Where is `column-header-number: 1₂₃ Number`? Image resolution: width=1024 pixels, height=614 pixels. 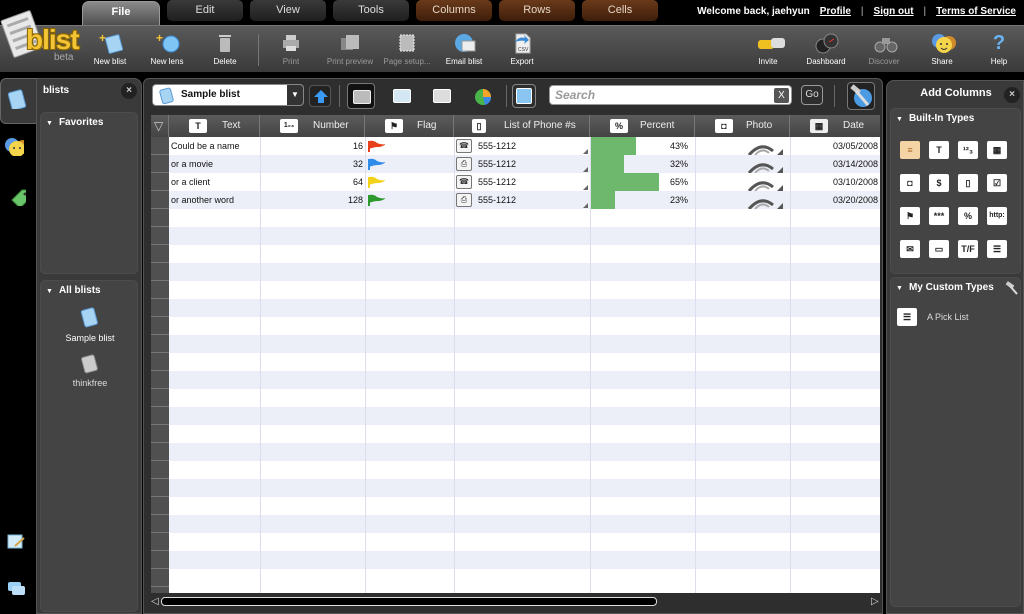 column-header-number: 1₂₃ Number is located at coordinates (312, 126).